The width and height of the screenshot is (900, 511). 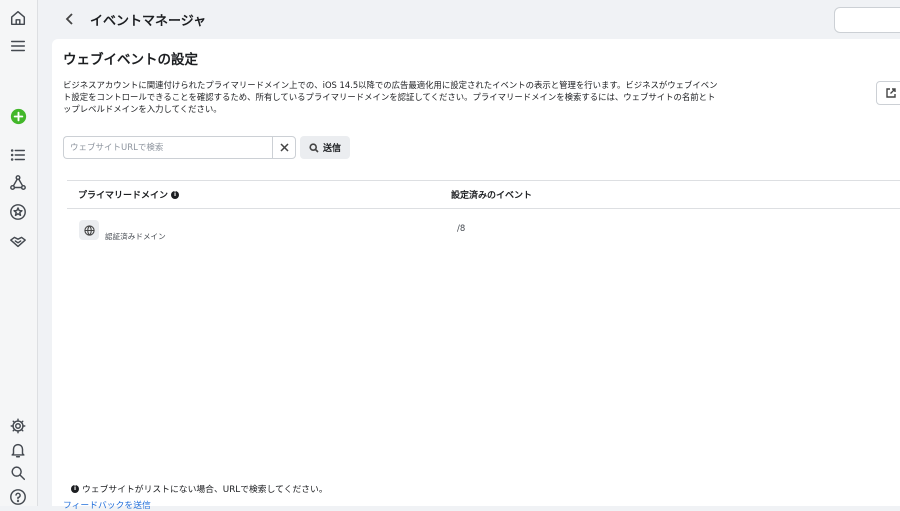 I want to click on footnote-text: ウェブサイトがリストにない場合、URLで検索してください。, so click(x=205, y=490).